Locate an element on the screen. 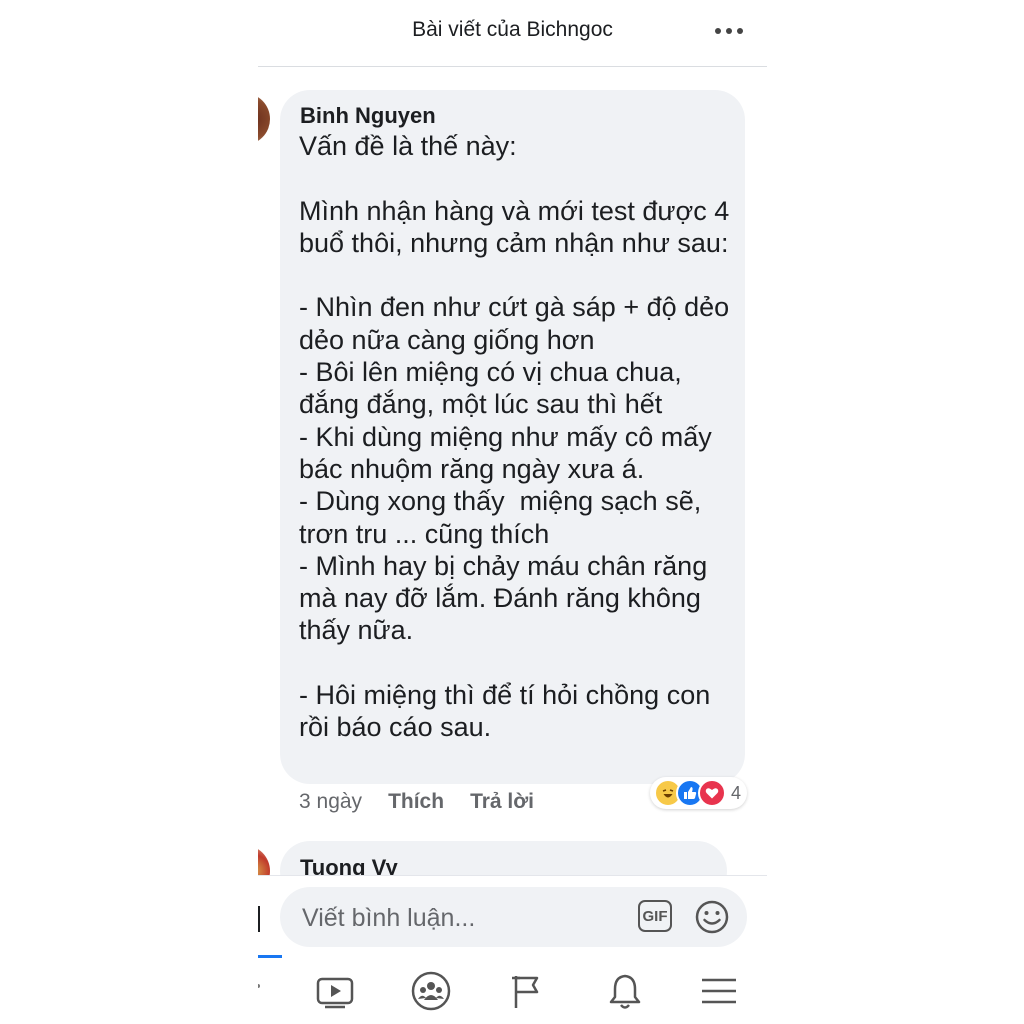  reactions-summary: 4 is located at coordinates (699, 793).